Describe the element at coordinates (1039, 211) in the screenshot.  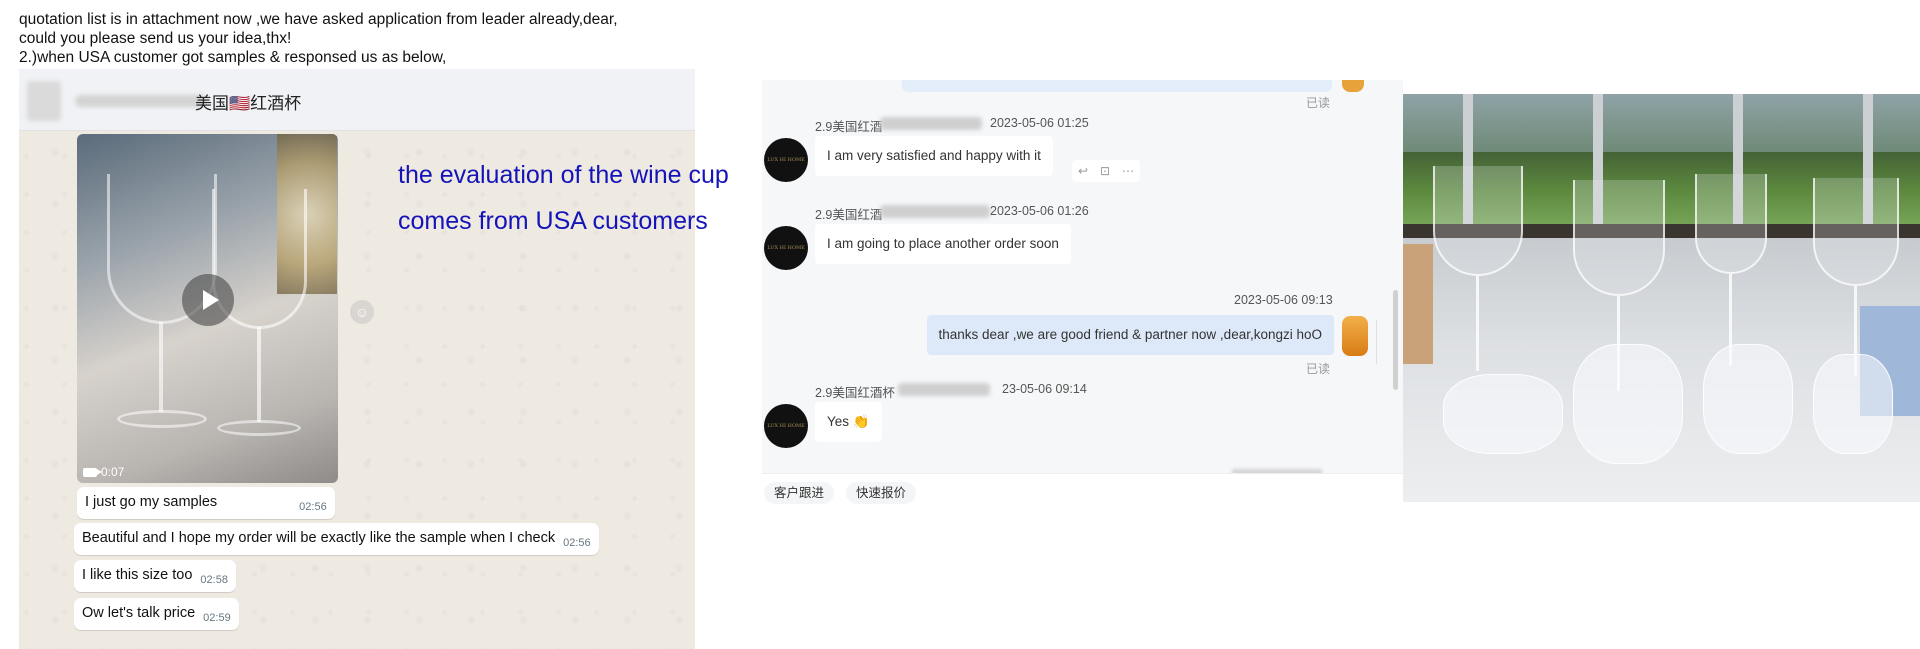
I see `message-time: 2023-05-06 01:26` at that location.